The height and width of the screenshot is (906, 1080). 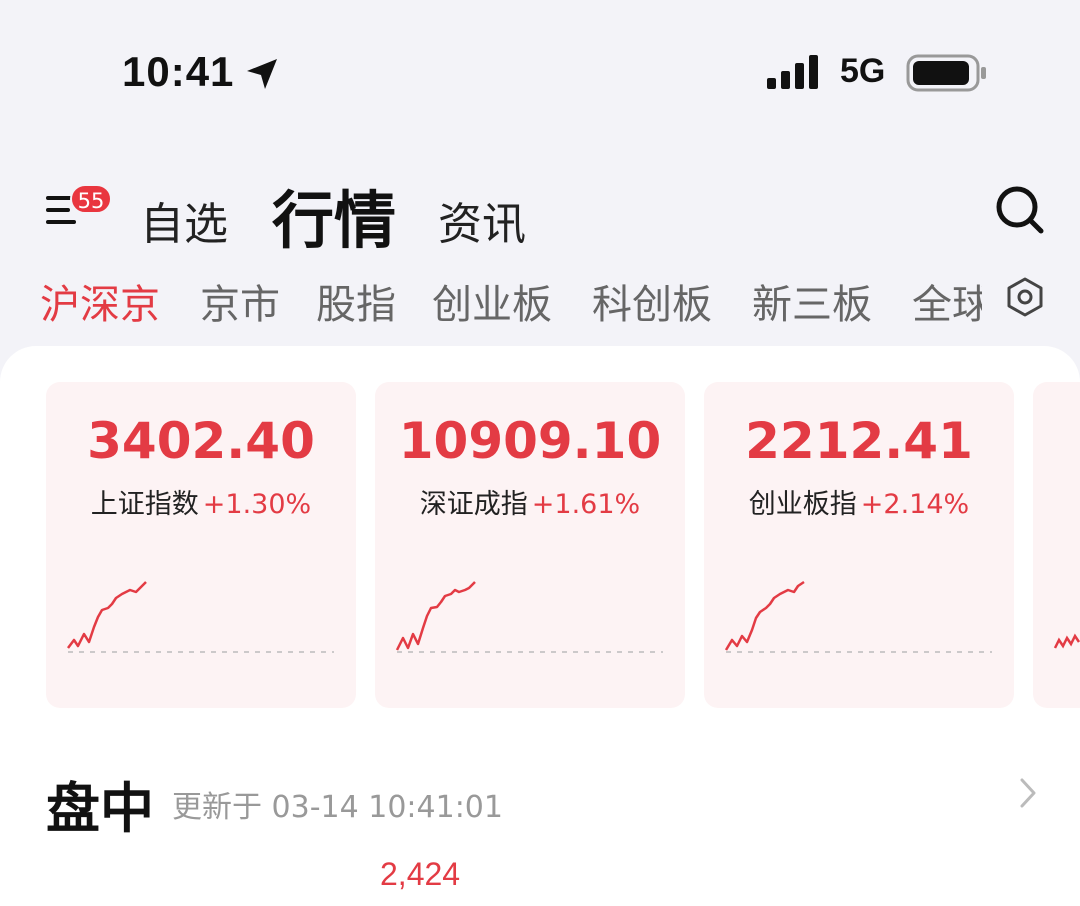 What do you see at coordinates (952, 301) in the screenshot?
I see `market-tab-global: 全球` at bounding box center [952, 301].